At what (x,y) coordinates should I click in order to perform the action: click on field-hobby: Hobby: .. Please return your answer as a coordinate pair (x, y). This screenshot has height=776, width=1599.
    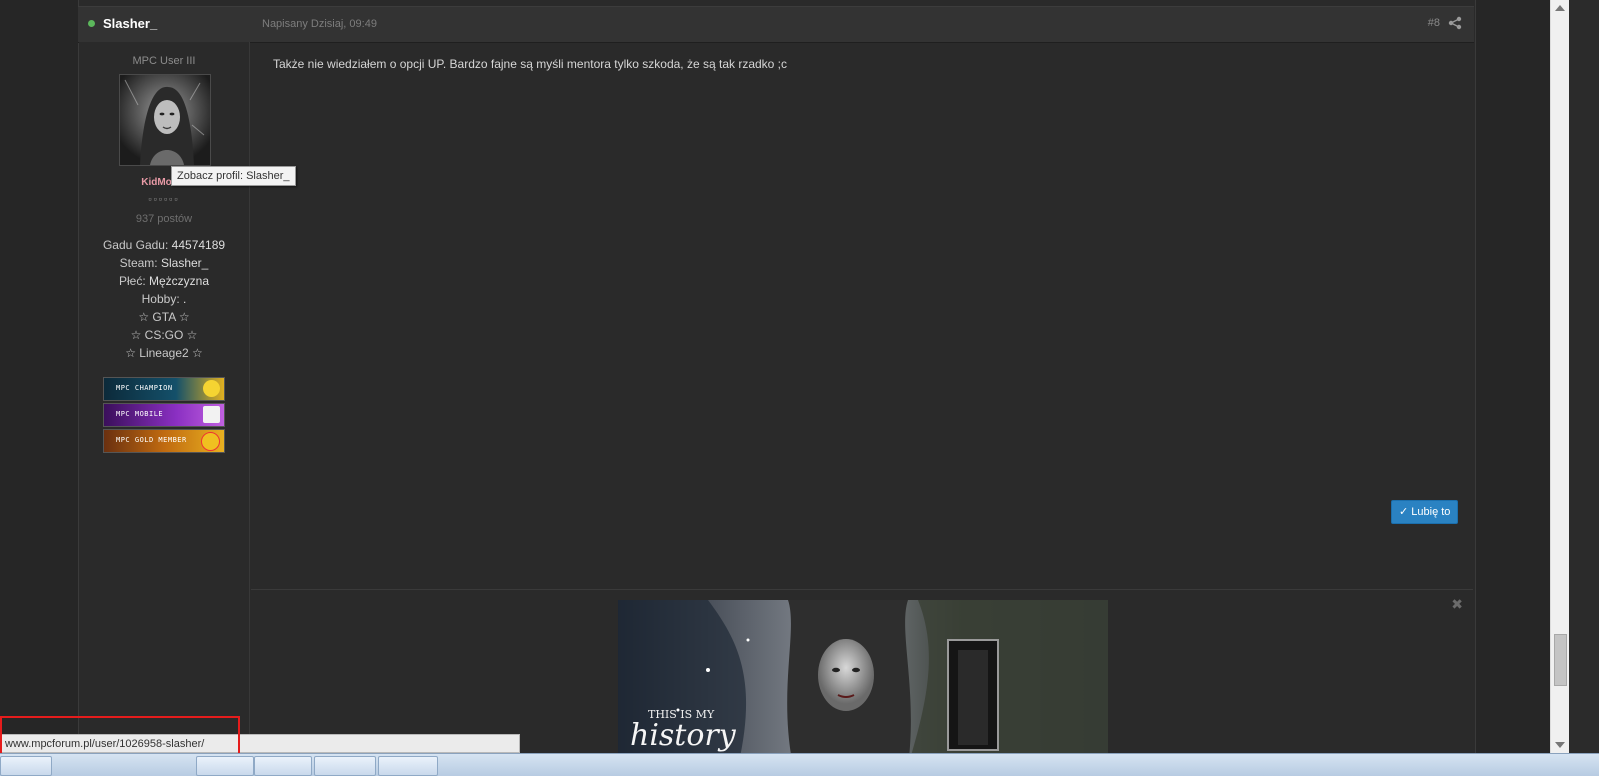
    Looking at the image, I should click on (164, 299).